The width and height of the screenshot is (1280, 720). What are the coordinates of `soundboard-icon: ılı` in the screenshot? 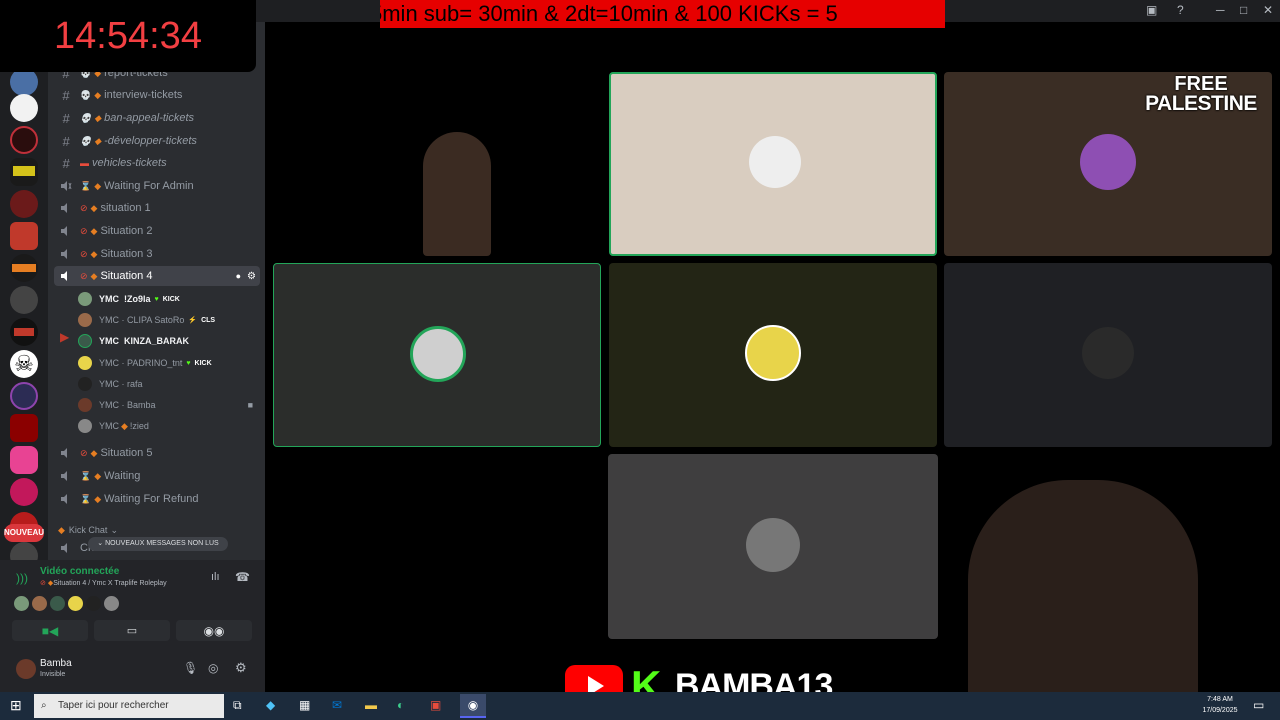 It's located at (215, 577).